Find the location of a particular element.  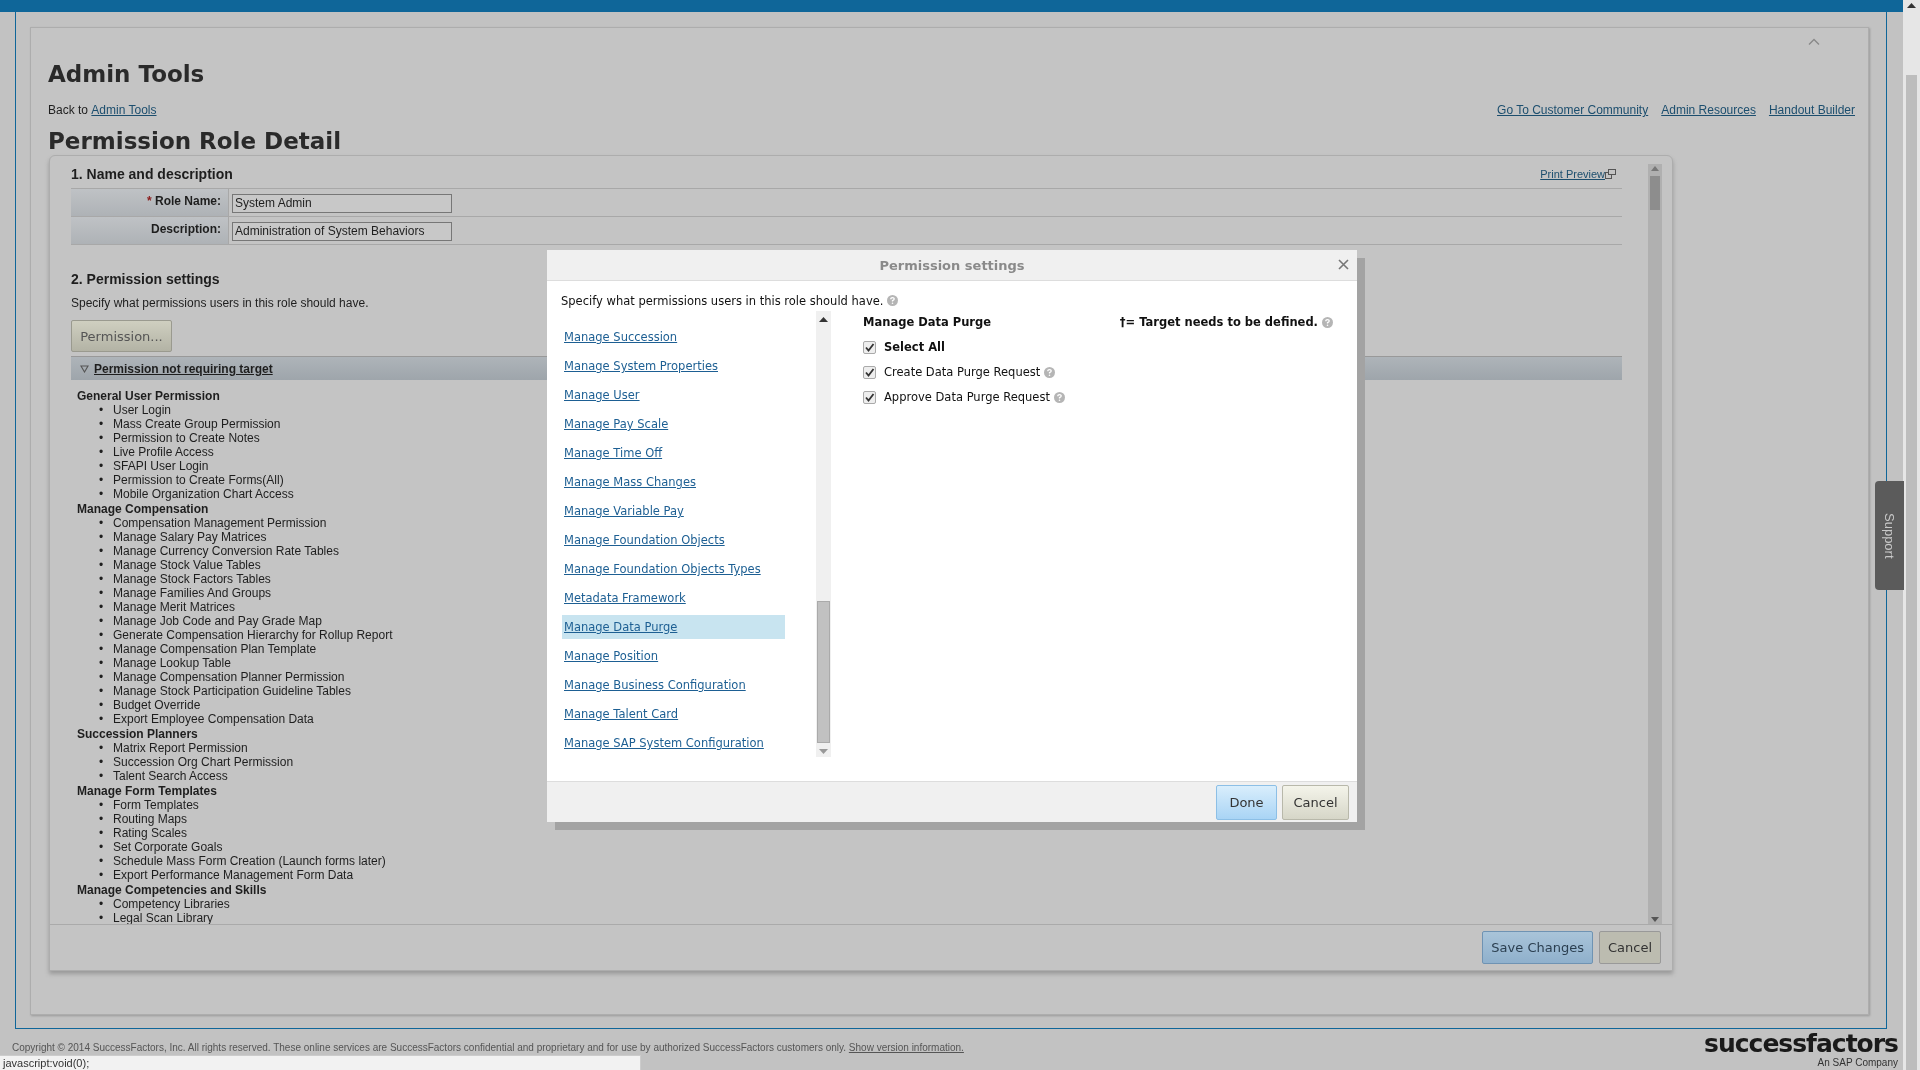

permission-label: Create Data Purge Request is located at coordinates (962, 372).